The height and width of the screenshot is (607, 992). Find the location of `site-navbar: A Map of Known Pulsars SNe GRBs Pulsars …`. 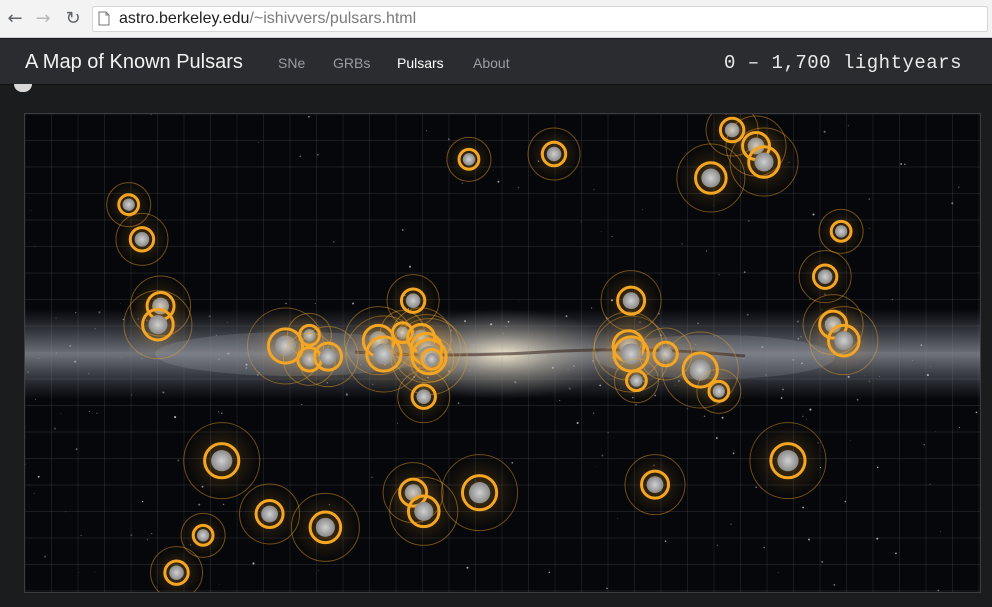

site-navbar: A Map of Known Pulsars SNe GRBs Pulsars … is located at coordinates (496, 62).